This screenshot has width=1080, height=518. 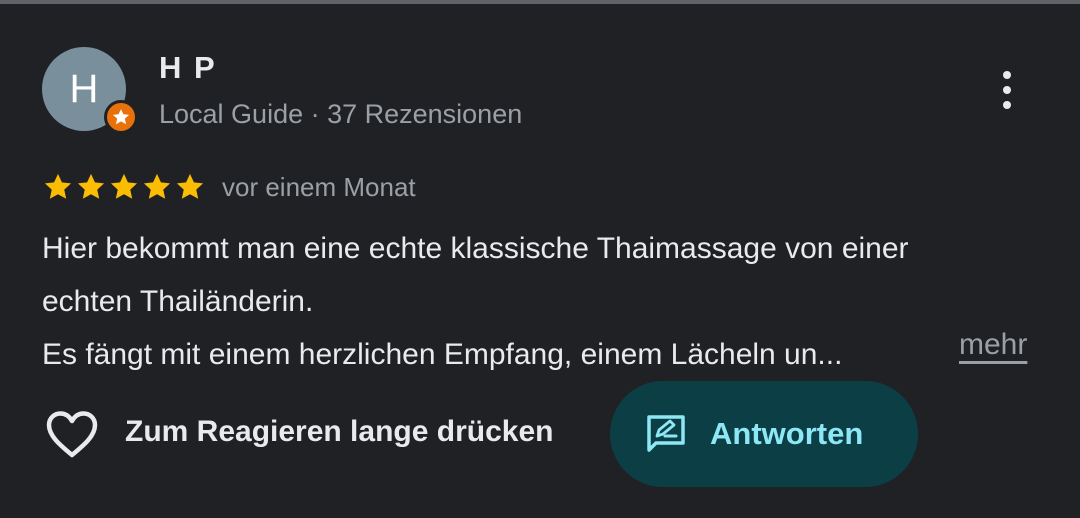 I want to click on reviewer-meta: Local Guide · 37 Rezensionen, so click(x=341, y=114).